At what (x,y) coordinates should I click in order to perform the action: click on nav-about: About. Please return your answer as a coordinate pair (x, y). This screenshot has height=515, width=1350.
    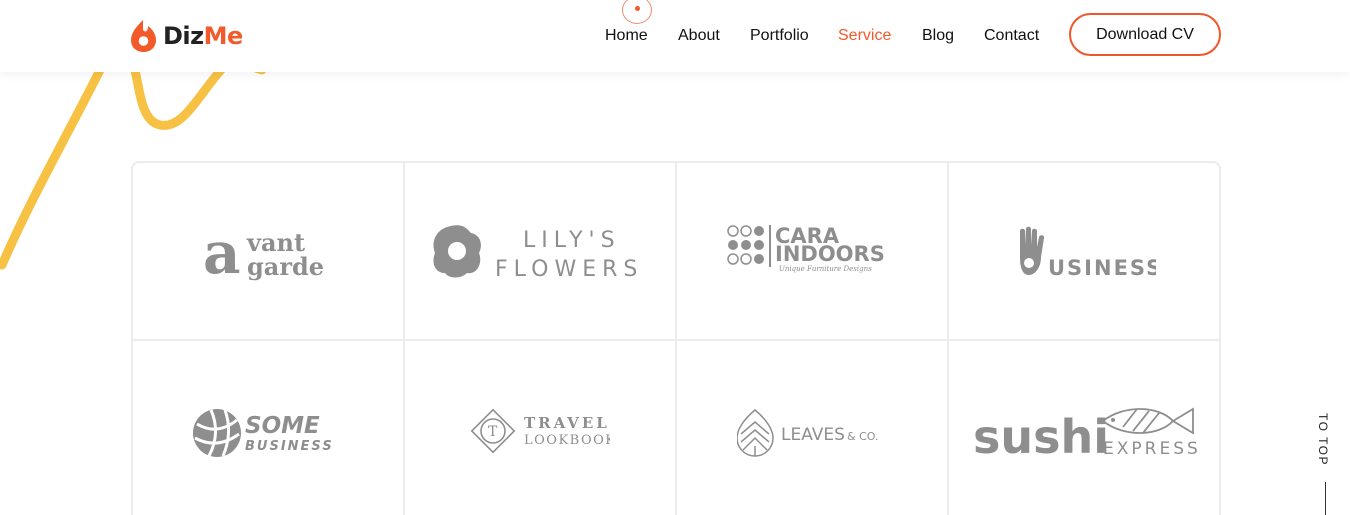
    Looking at the image, I should click on (699, 36).